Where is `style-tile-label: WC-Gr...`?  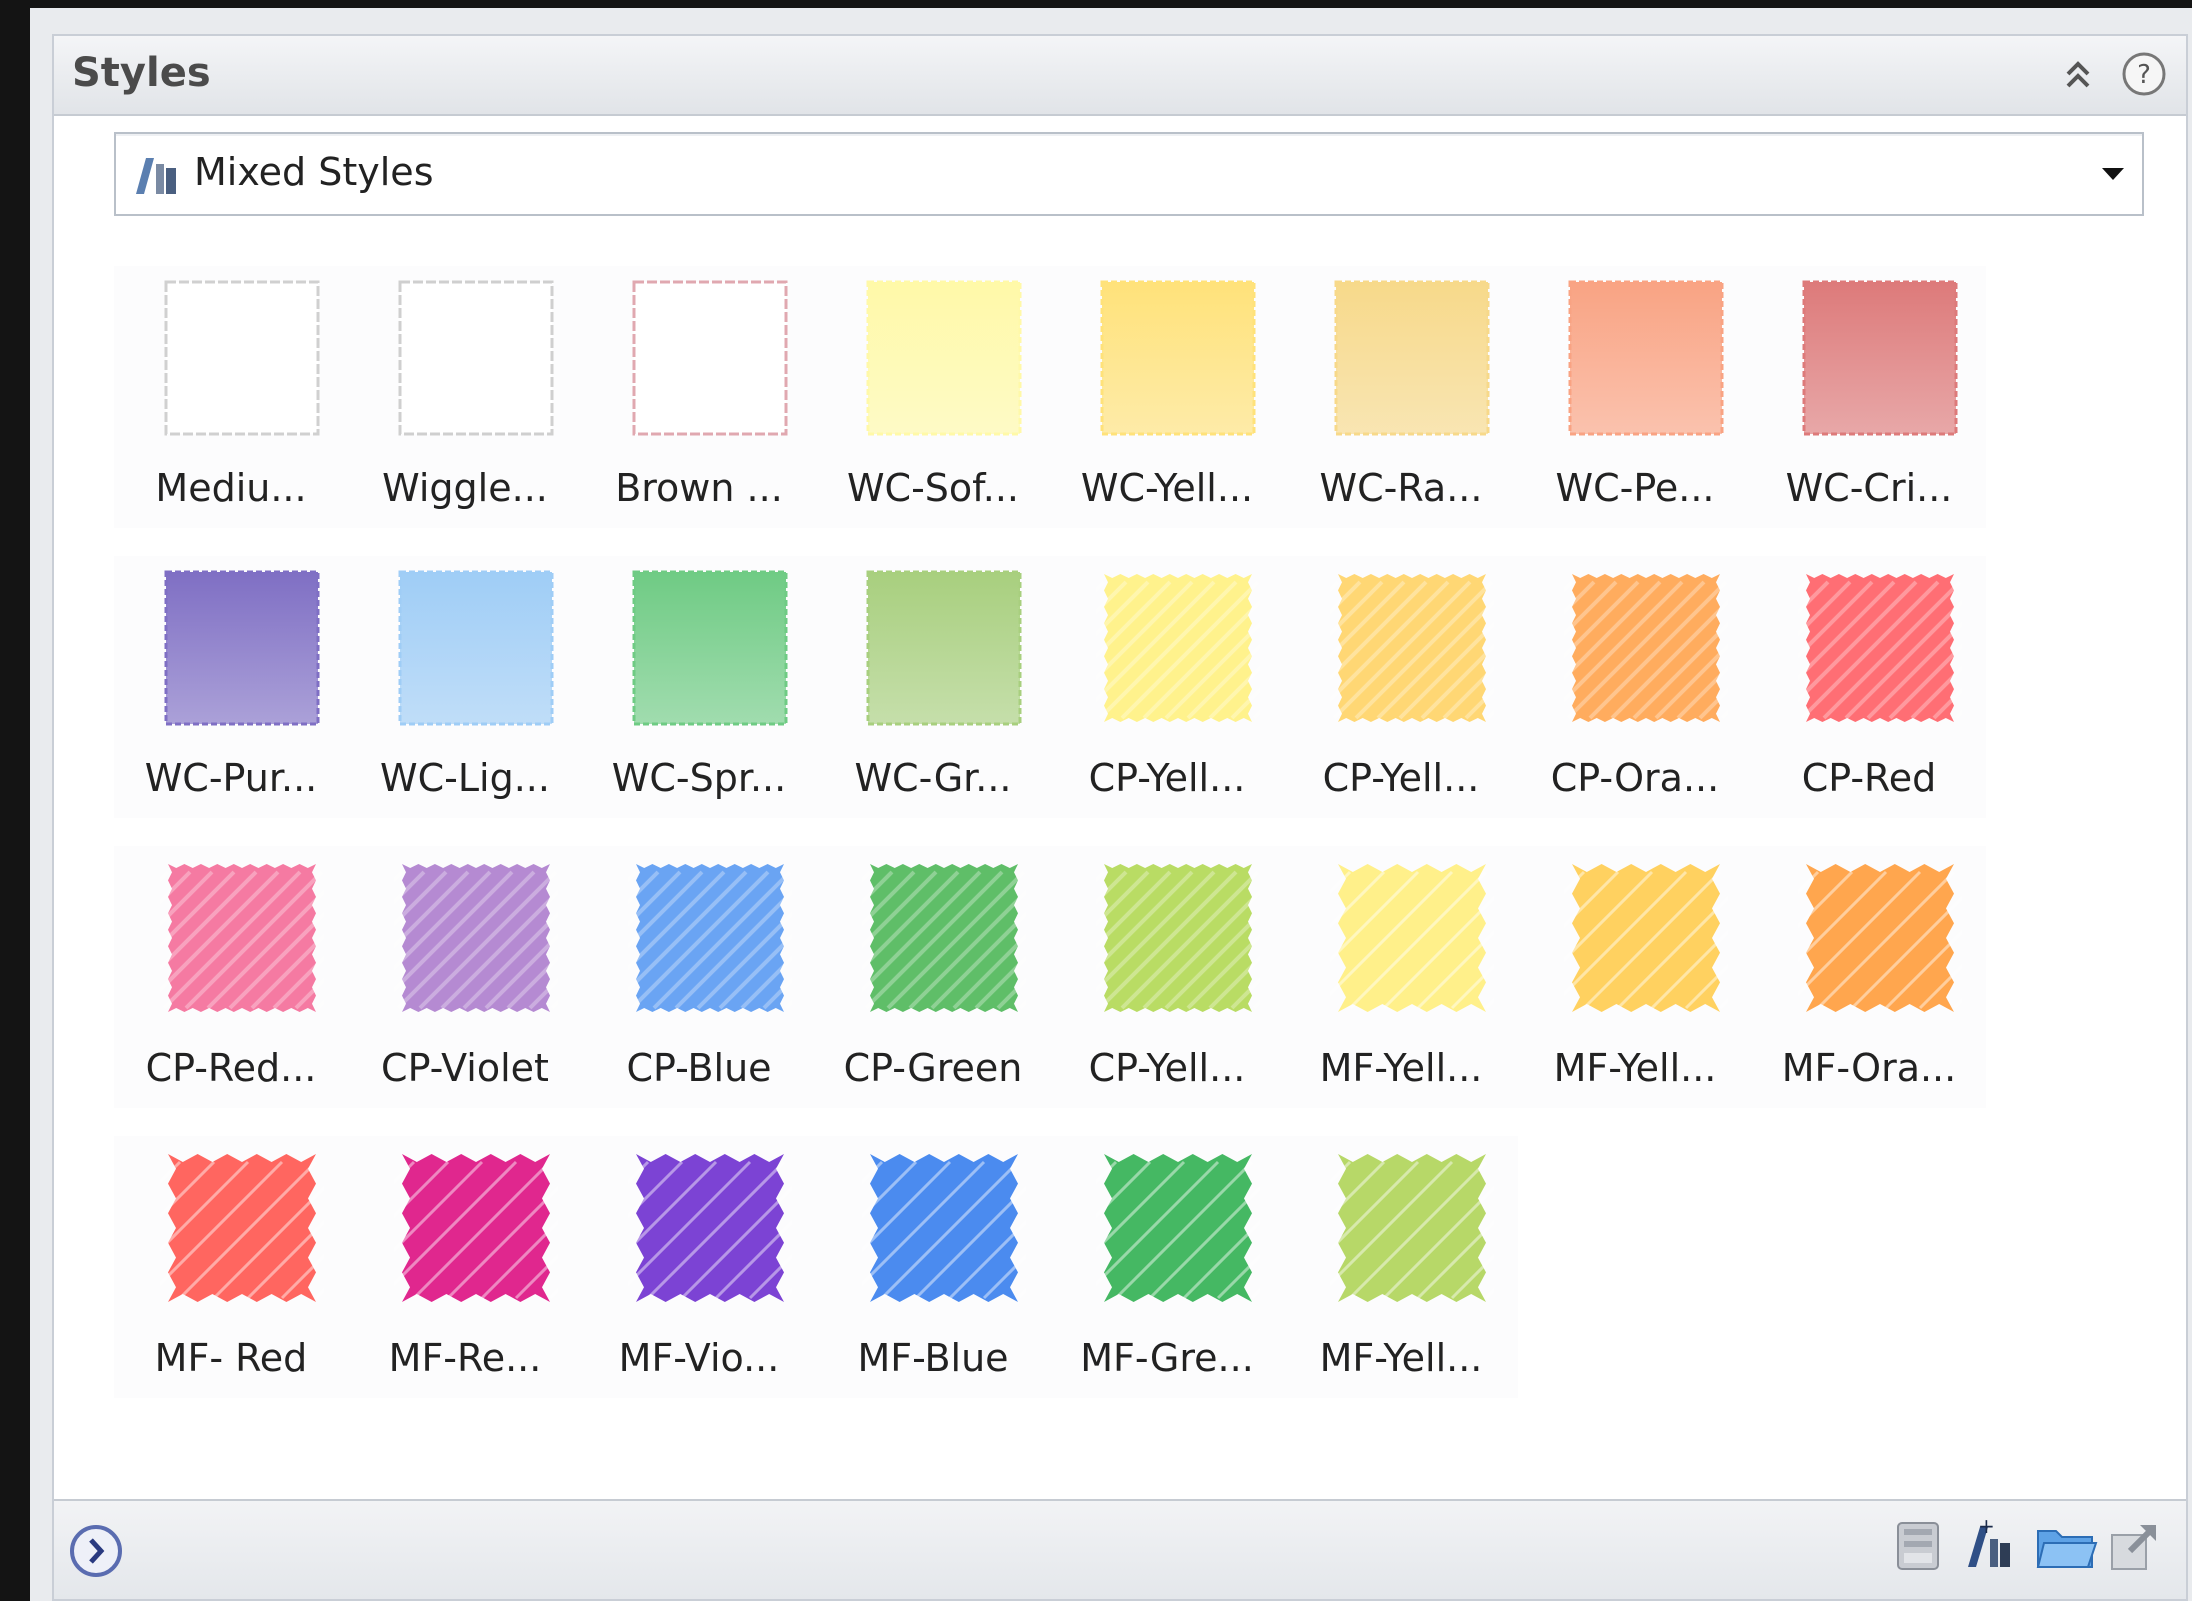 style-tile-label: WC-Gr... is located at coordinates (933, 778).